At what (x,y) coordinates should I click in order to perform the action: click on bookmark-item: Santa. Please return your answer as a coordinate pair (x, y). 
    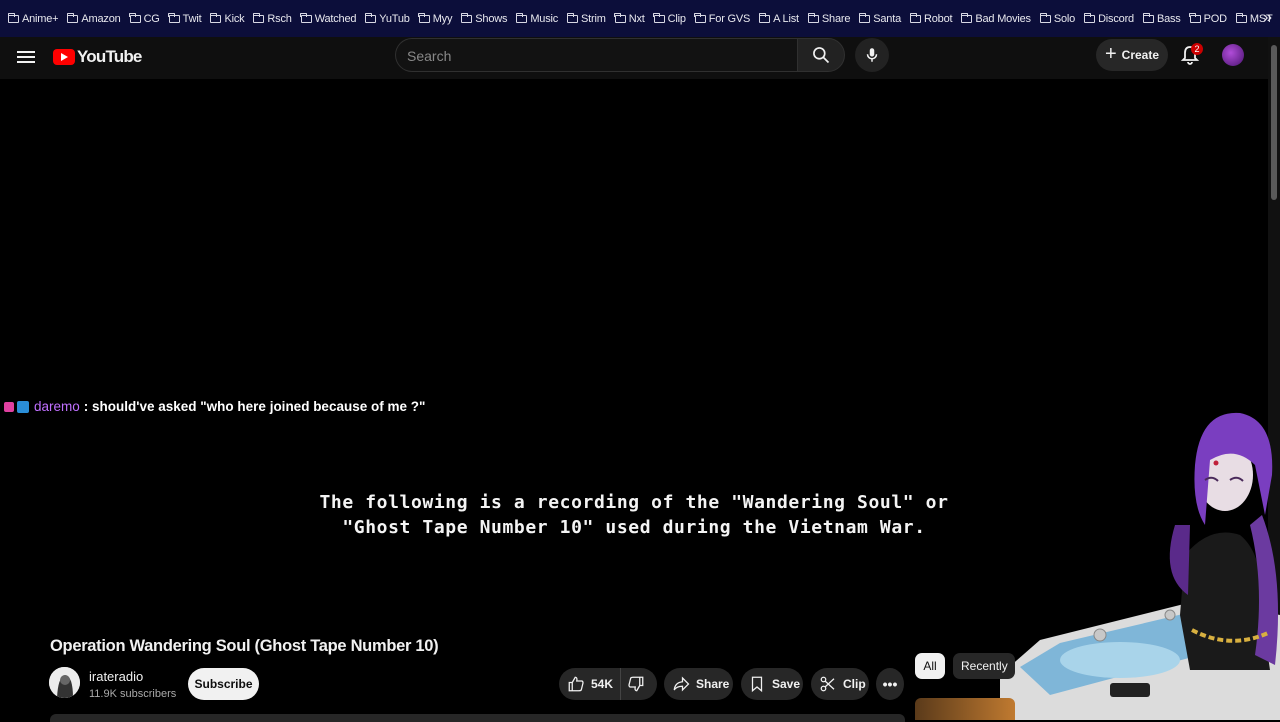
    Looking at the image, I should click on (879, 18).